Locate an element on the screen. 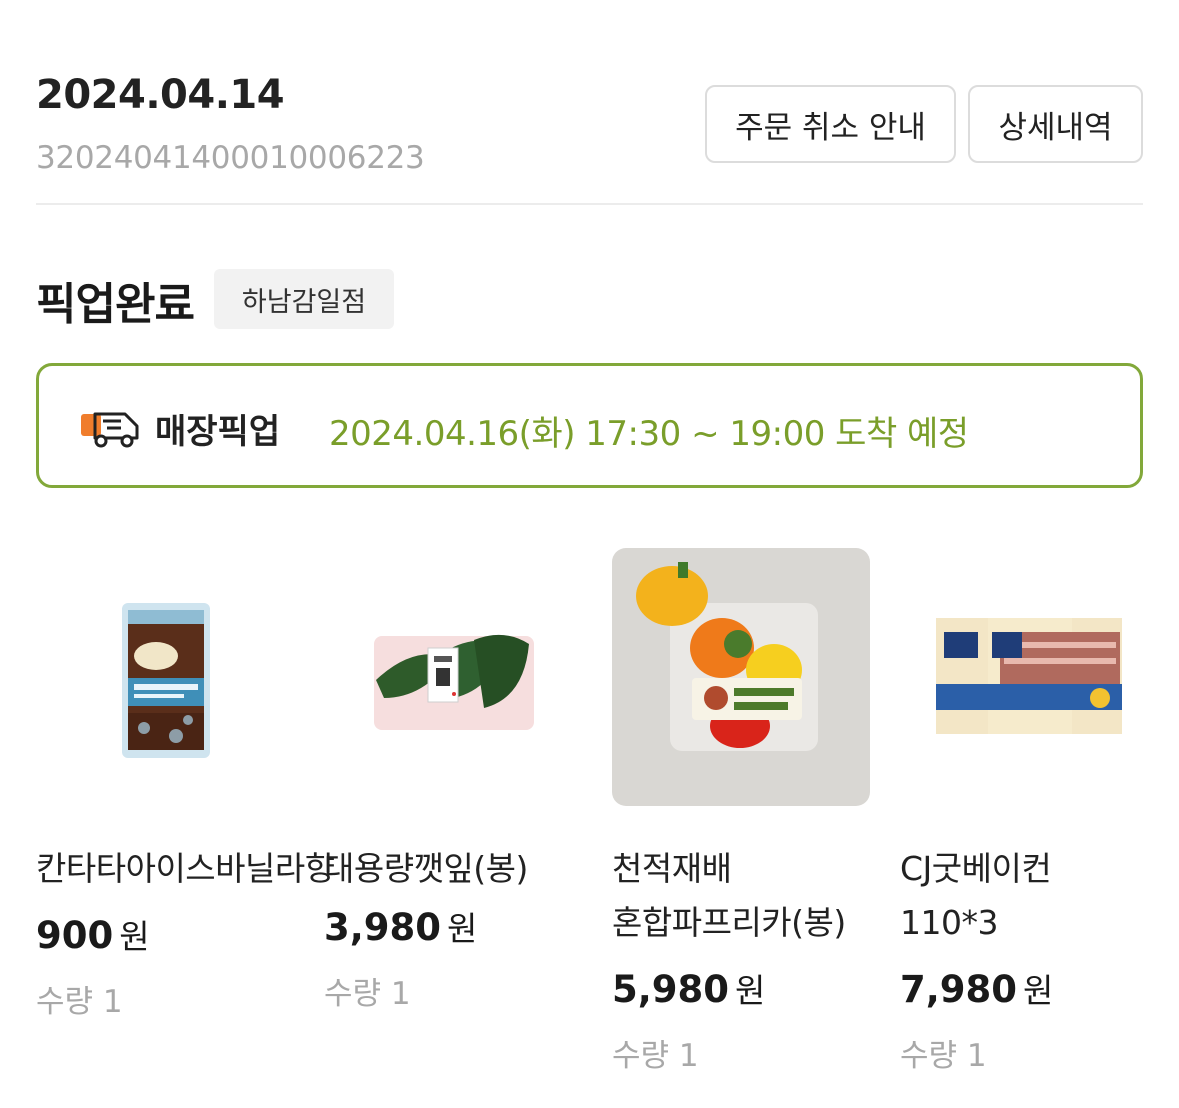  product-name: 대용량깻잎(봉) is located at coordinates (426, 868).